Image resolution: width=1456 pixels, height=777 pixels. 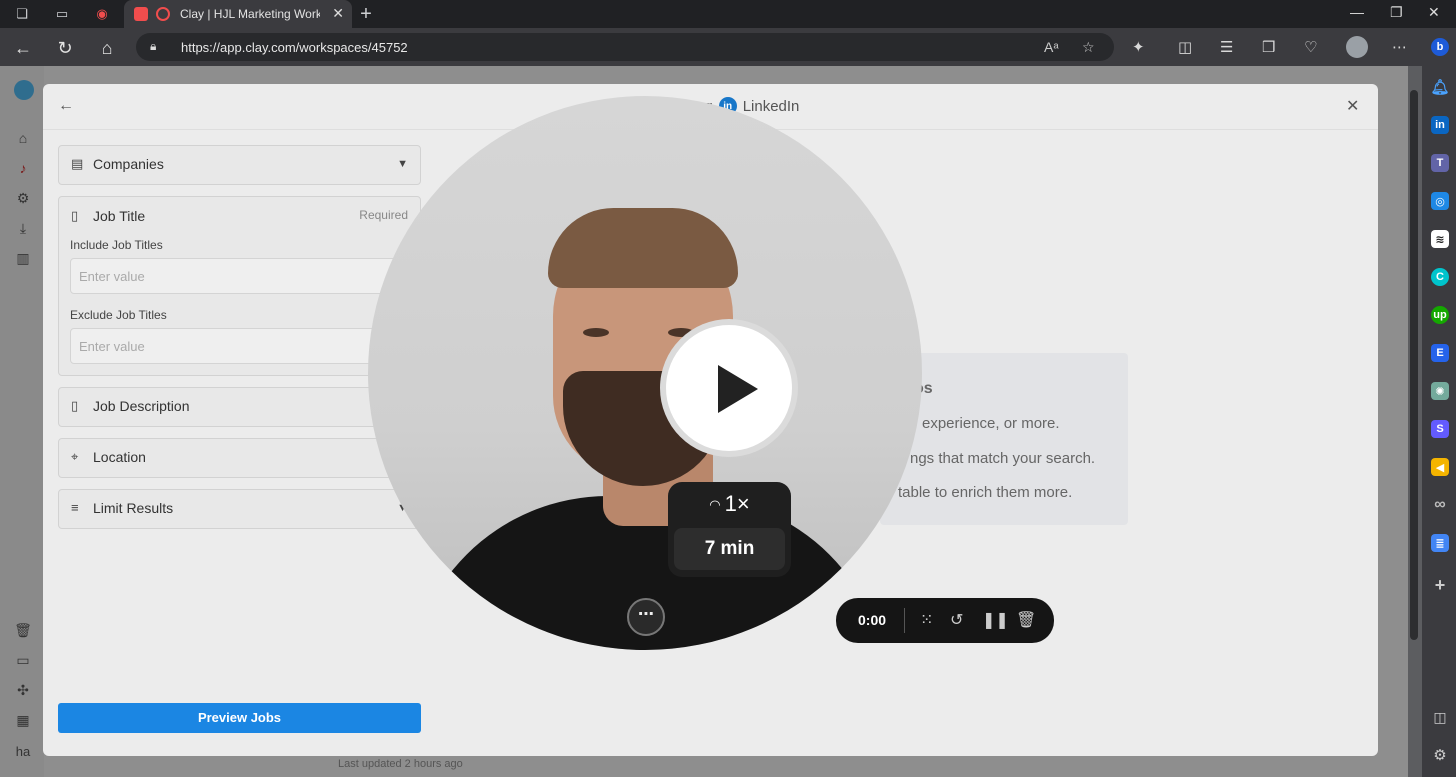 What do you see at coordinates (715, 505) in the screenshot?
I see `speed-gauge-icon: ◠` at bounding box center [715, 505].